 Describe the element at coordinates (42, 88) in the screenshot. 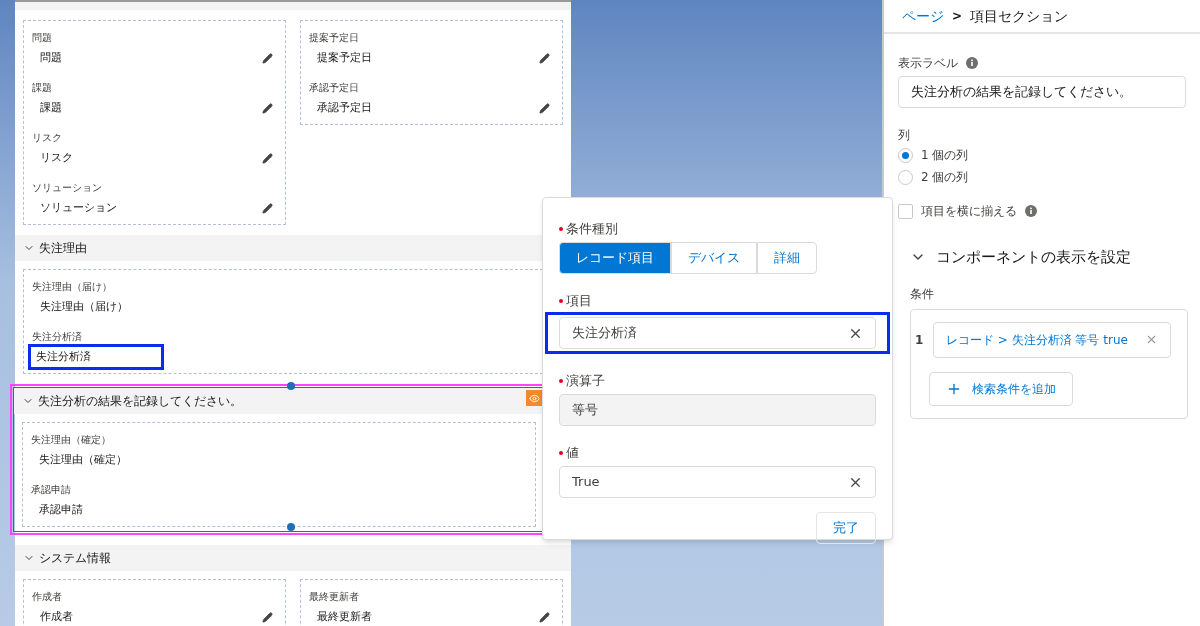

I see `field-label: 課題` at that location.